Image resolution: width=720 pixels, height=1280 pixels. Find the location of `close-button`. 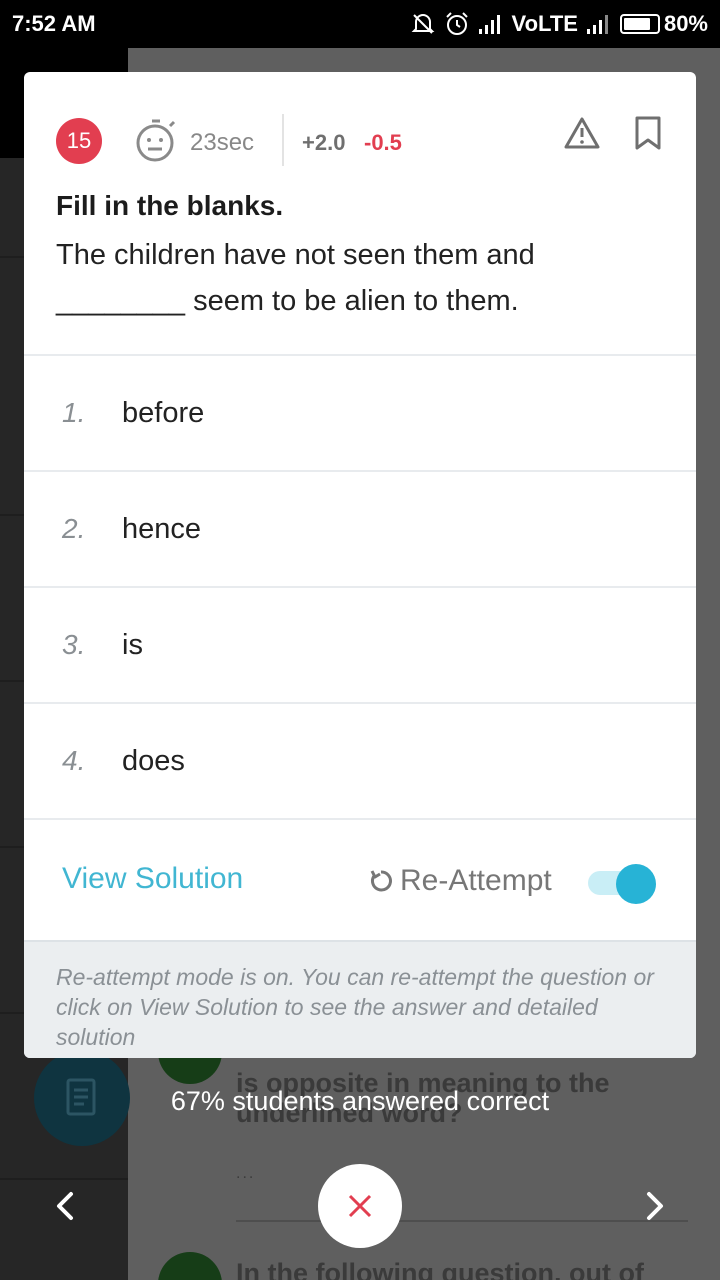

close-button is located at coordinates (360, 1206).